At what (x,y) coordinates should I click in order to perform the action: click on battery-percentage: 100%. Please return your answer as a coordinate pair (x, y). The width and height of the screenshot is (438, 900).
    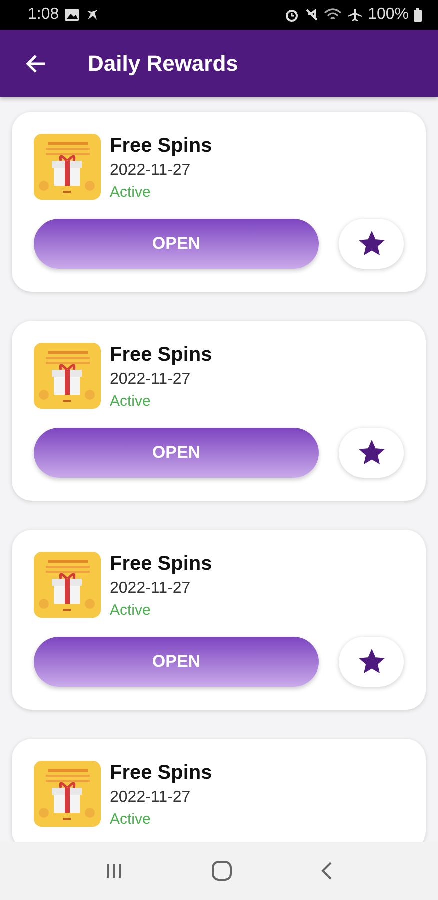
    Looking at the image, I should click on (388, 15).